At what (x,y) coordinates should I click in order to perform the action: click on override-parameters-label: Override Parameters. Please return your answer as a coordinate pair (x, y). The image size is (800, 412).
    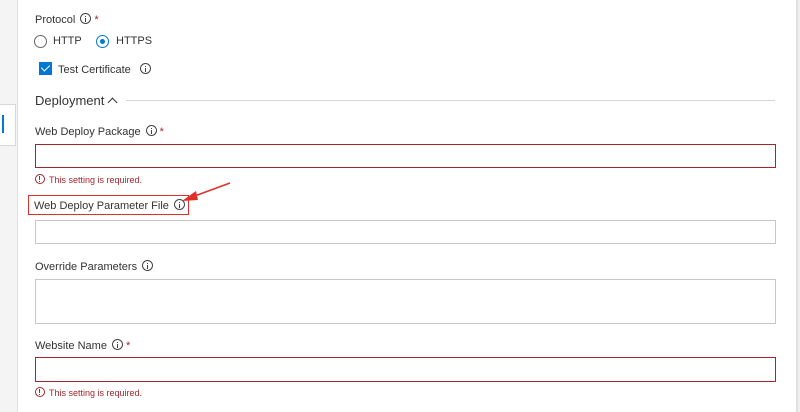
    Looking at the image, I should click on (86, 267).